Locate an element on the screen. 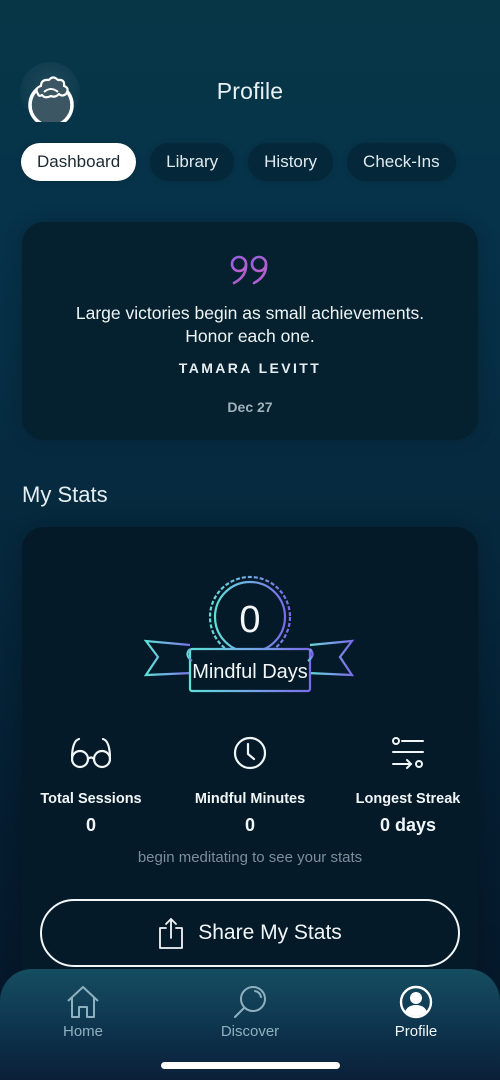 Image resolution: width=500 pixels, height=1080 pixels. header: Profile is located at coordinates (250, 70).